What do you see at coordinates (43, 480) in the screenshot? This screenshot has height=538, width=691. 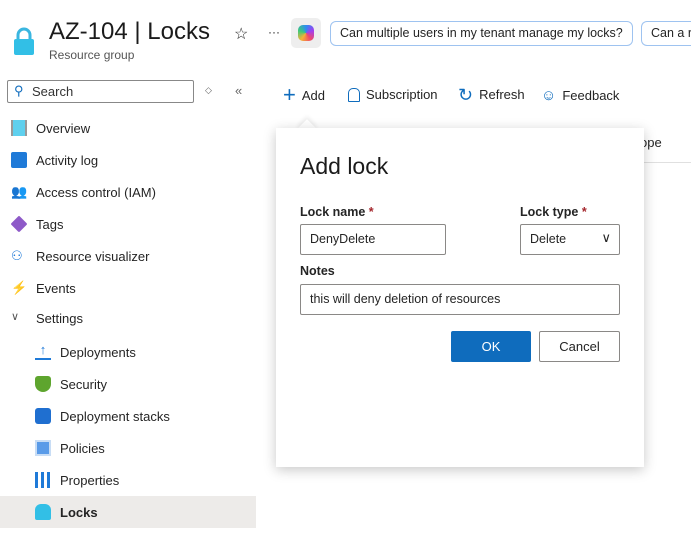 I see `properties-icon` at bounding box center [43, 480].